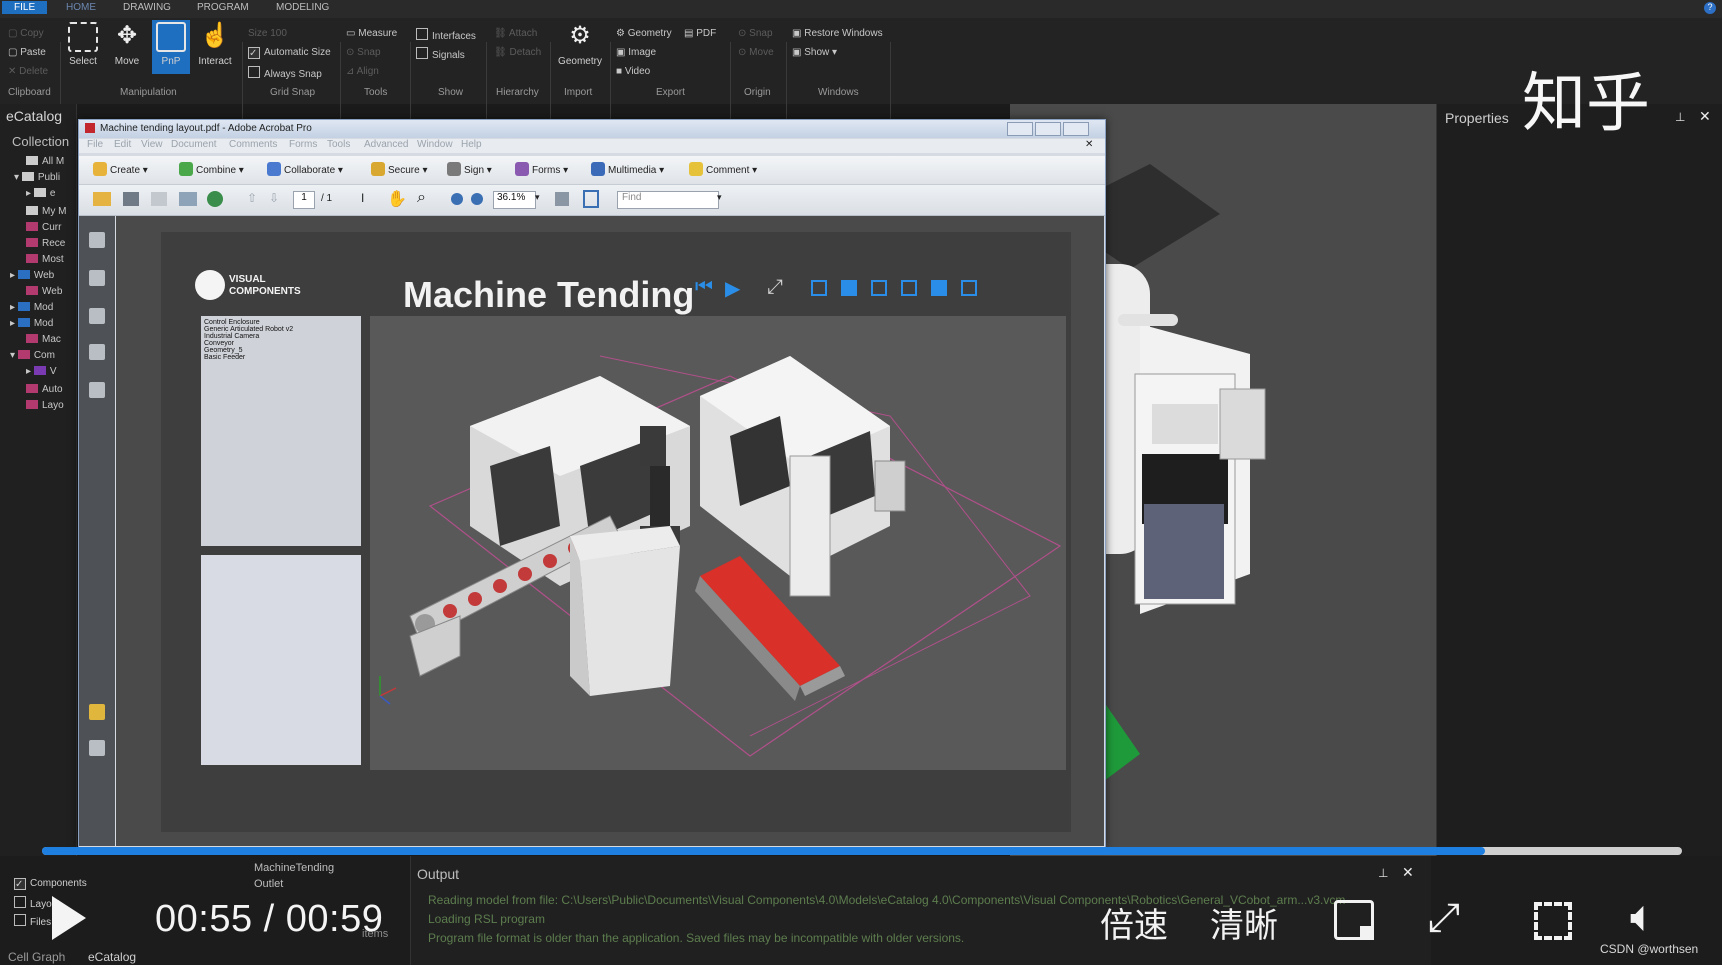  I want to click on menu-view: View, so click(152, 144).